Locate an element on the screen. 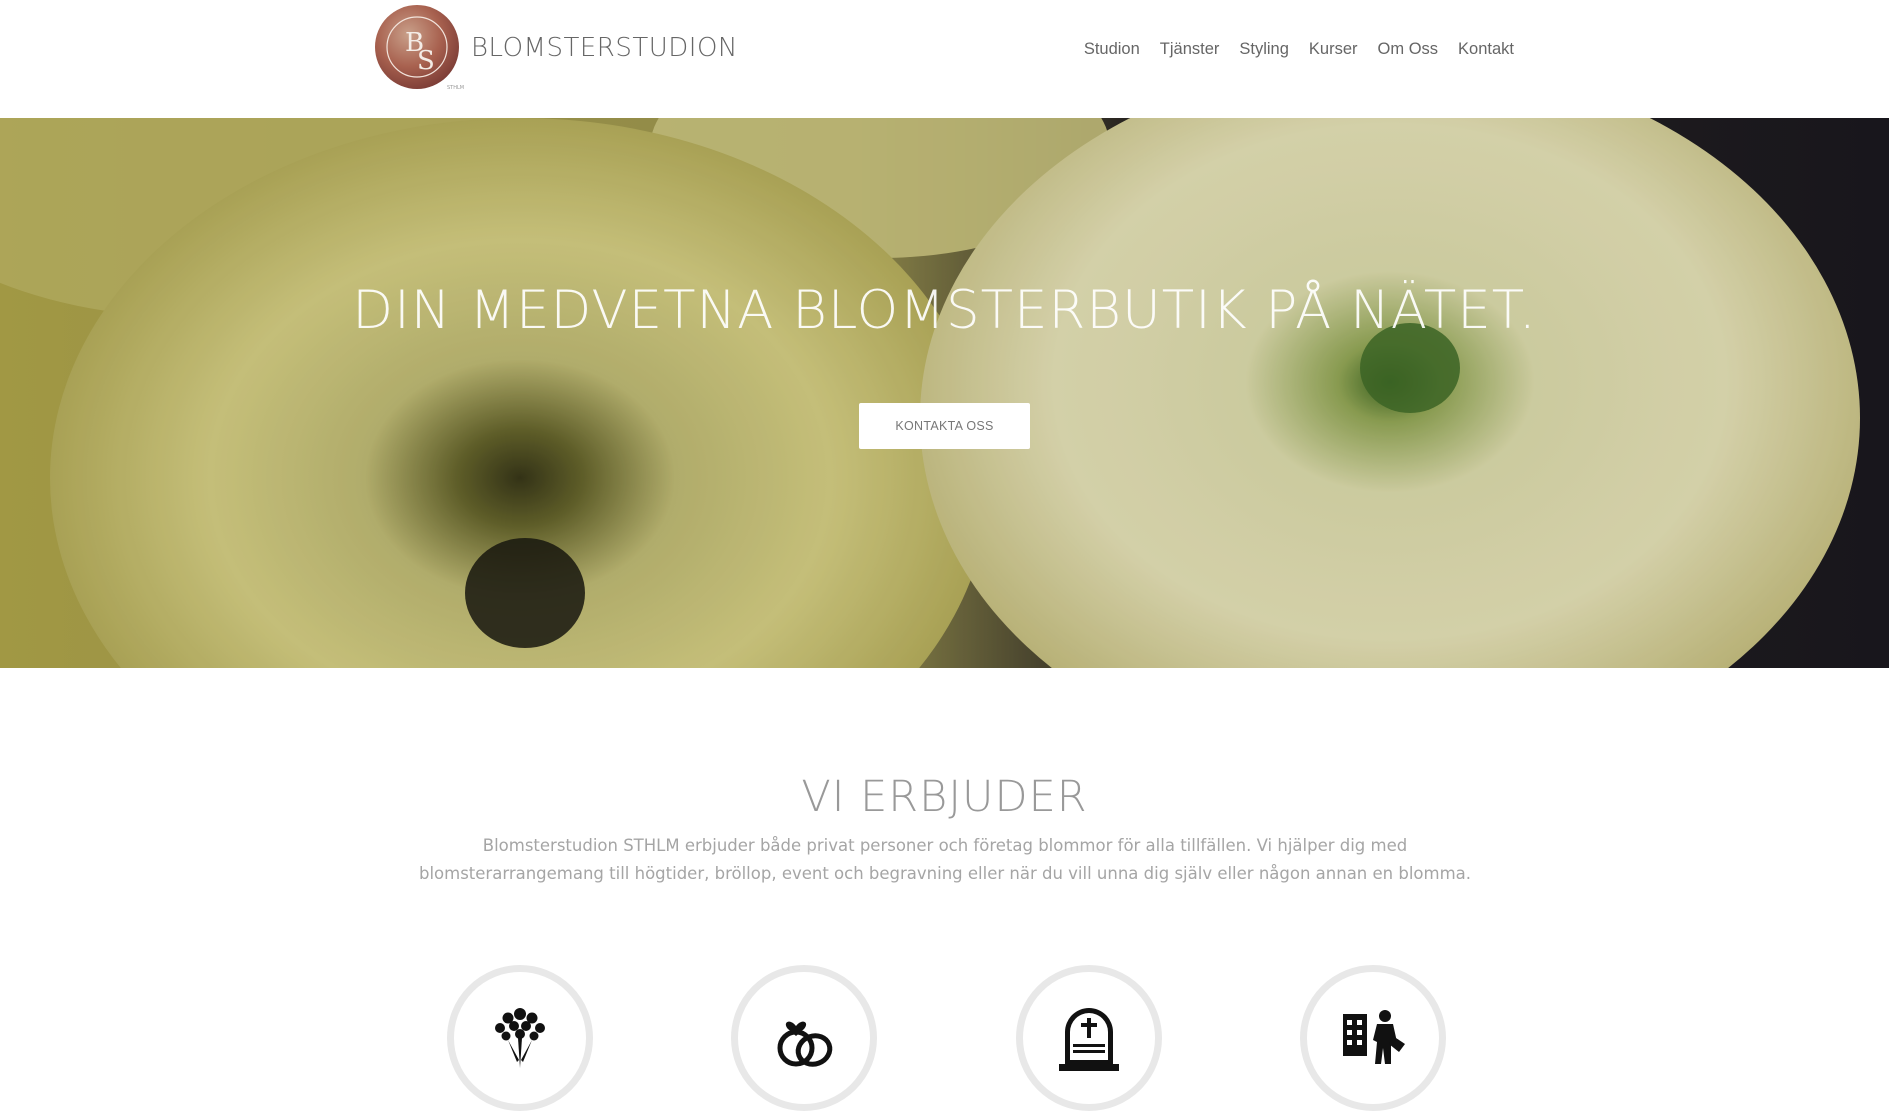  nav-item-om-oss: Om Oss is located at coordinates (1408, 49).